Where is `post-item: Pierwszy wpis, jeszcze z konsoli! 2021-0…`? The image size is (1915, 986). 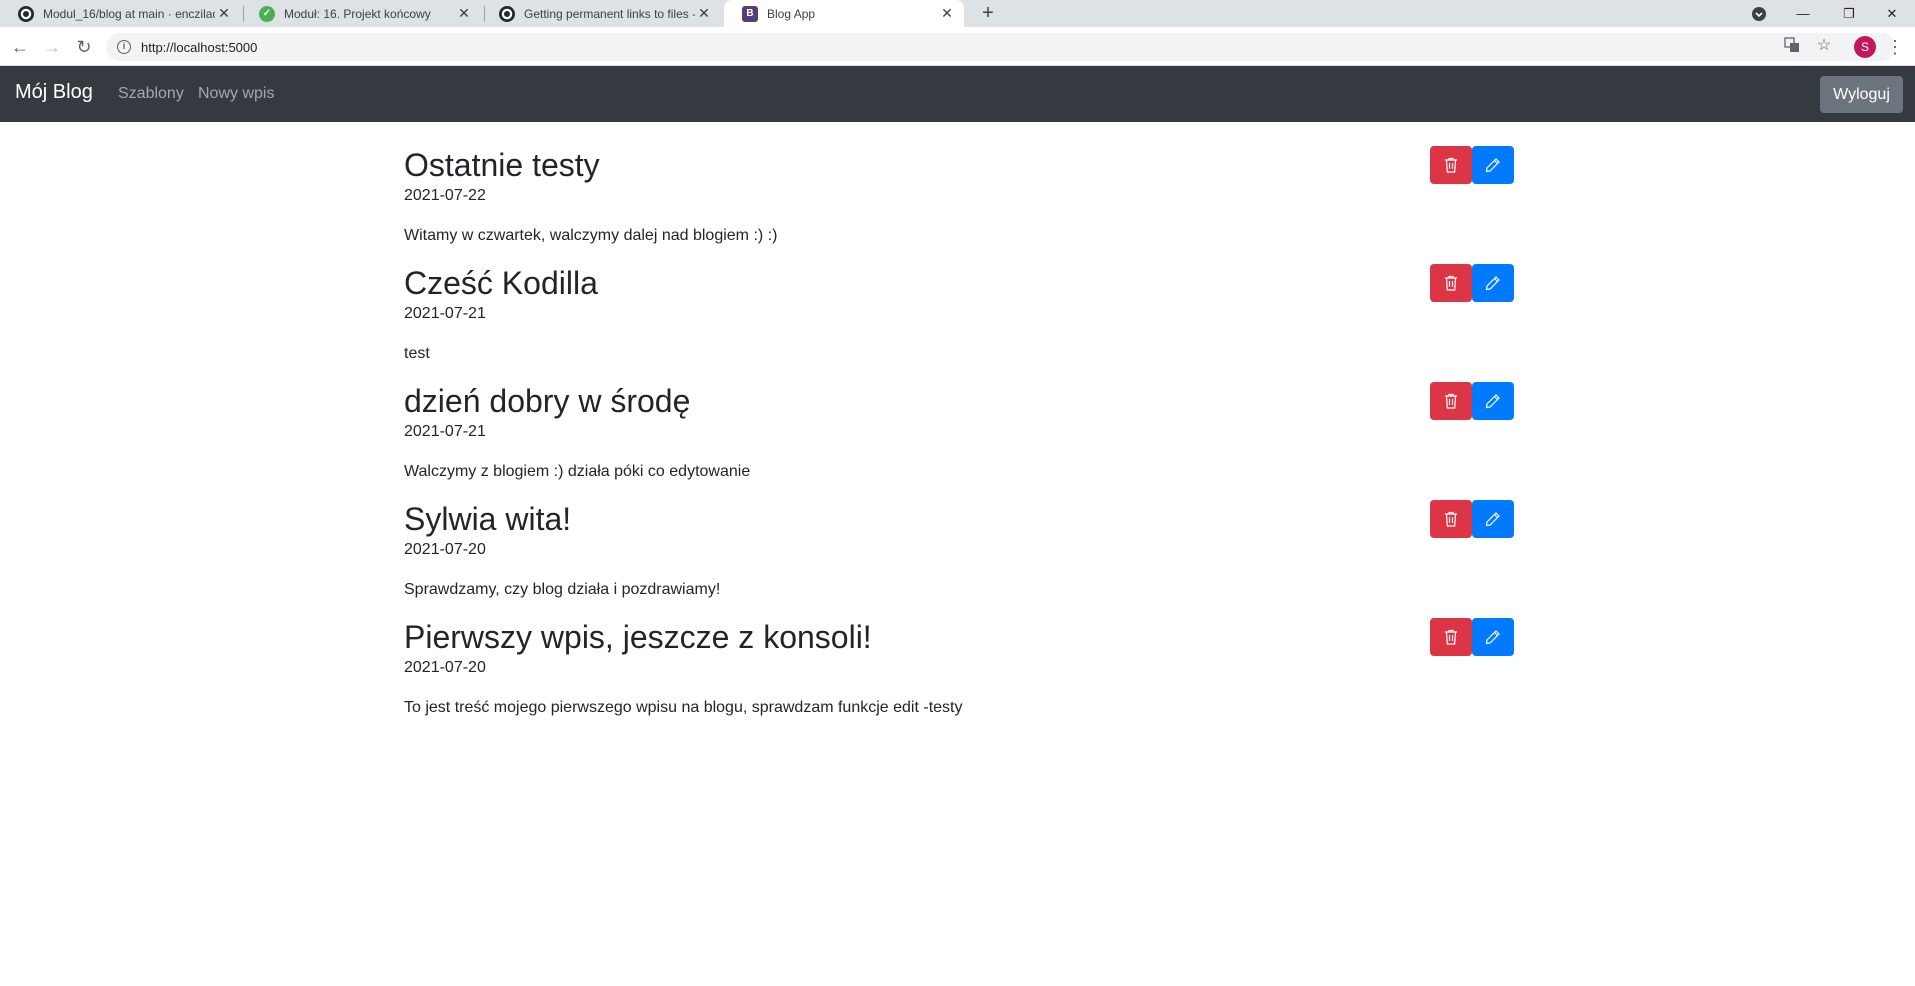
post-item: Pierwszy wpis, jeszcze z konsoli! 2021-0… is located at coordinates (959, 655).